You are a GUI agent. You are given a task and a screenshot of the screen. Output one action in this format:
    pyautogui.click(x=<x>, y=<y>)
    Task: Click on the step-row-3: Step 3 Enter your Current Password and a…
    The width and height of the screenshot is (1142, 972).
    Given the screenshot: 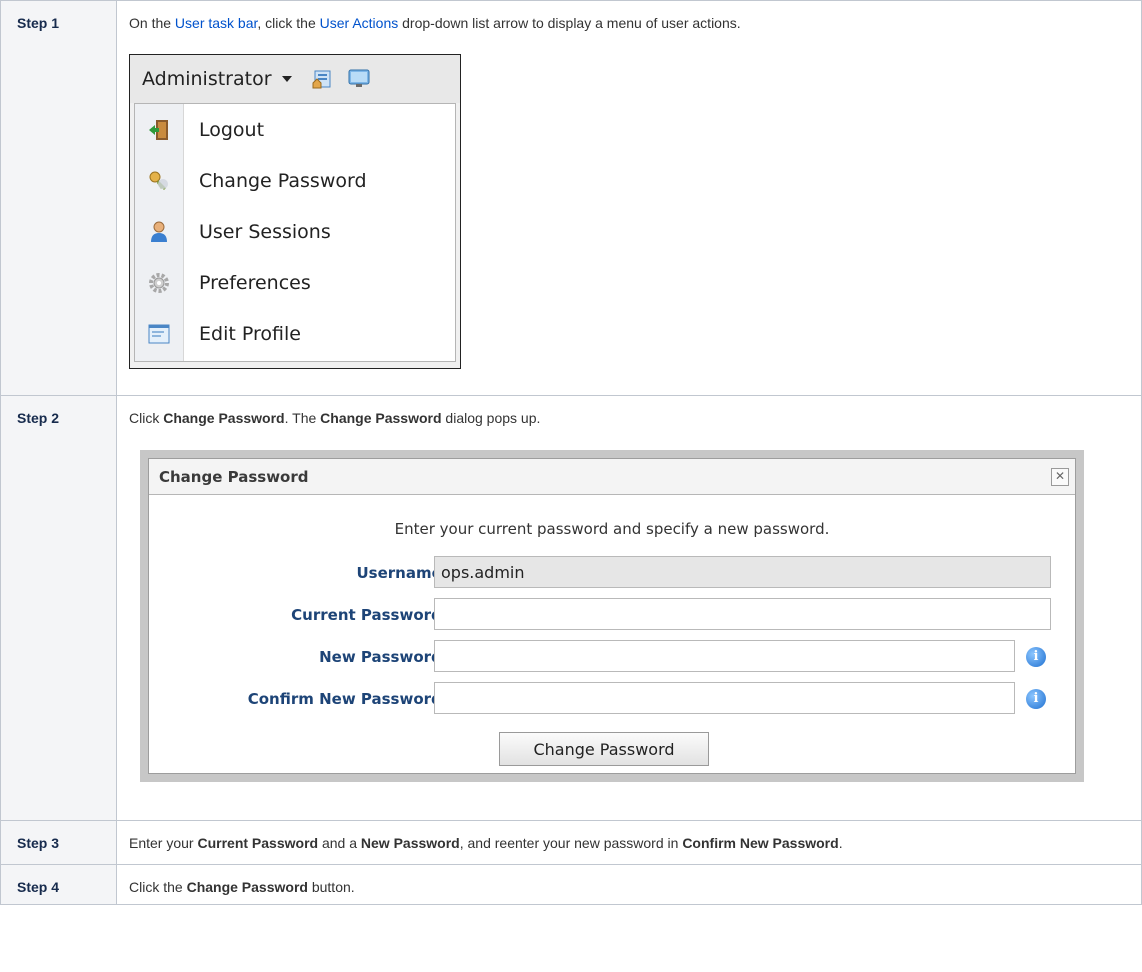 What is the action you would take?
    pyautogui.click(x=571, y=842)
    